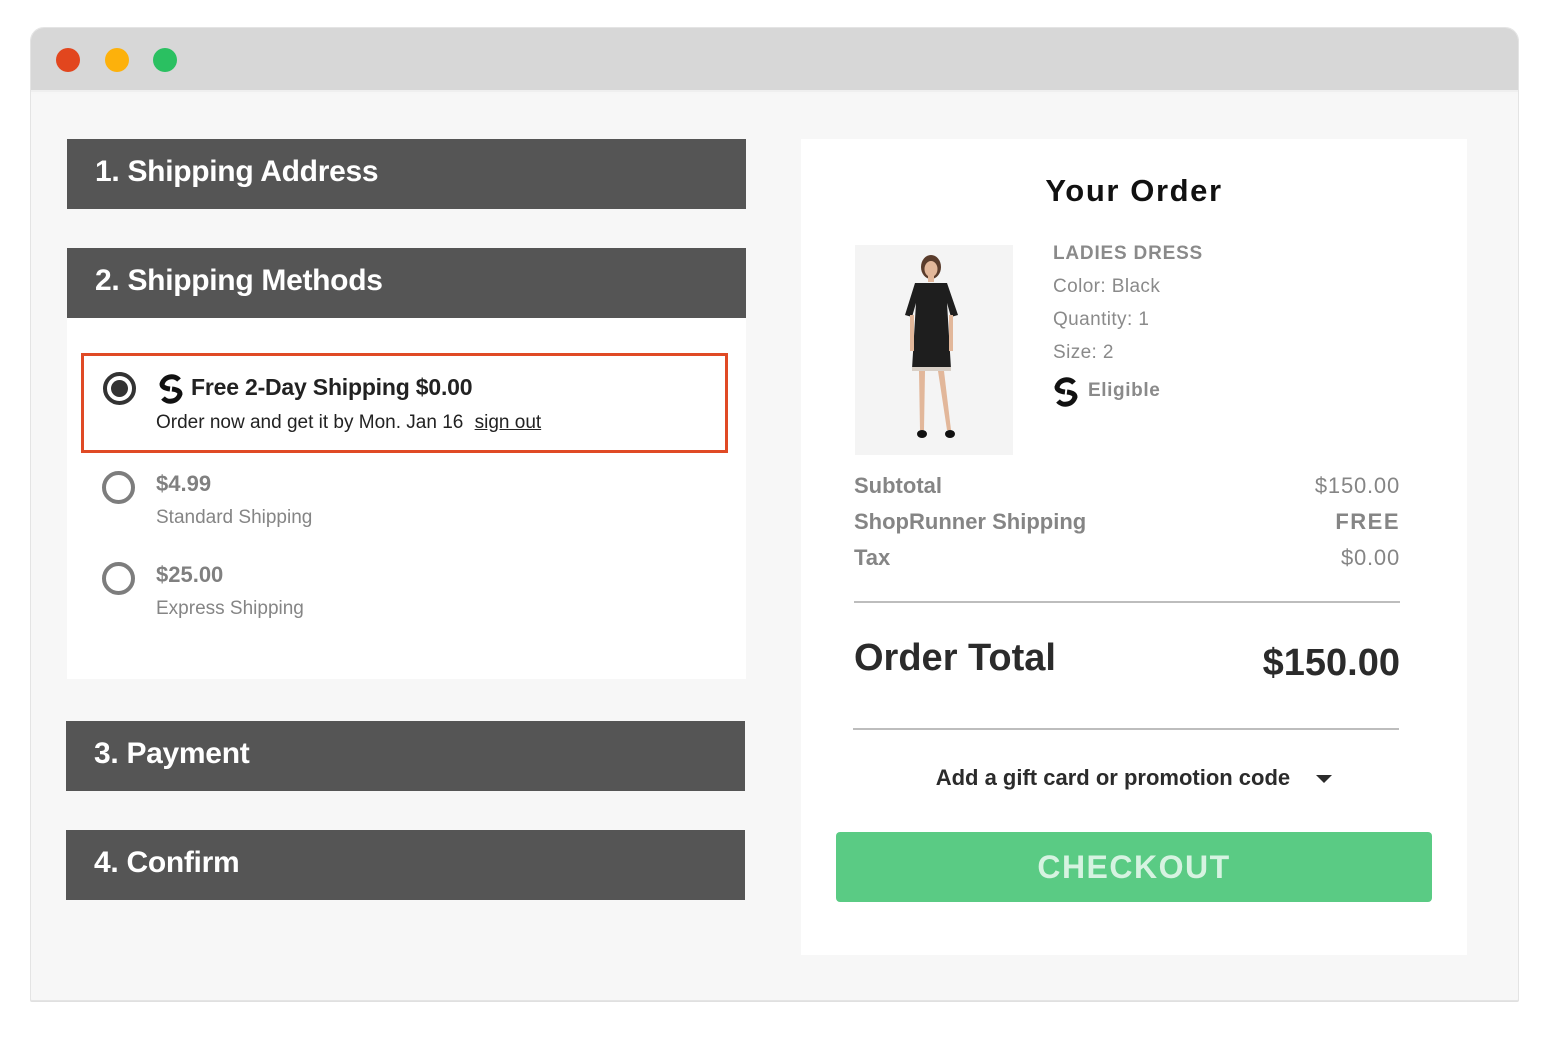  What do you see at coordinates (165, 60) in the screenshot?
I see `maximize-window-button` at bounding box center [165, 60].